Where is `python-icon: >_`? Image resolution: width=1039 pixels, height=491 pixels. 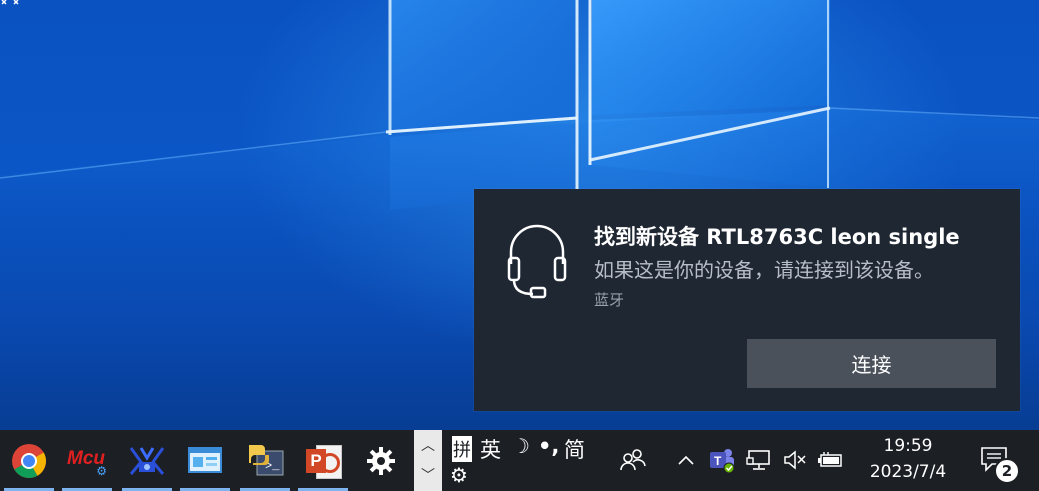
python-icon: >_ is located at coordinates (266, 459).